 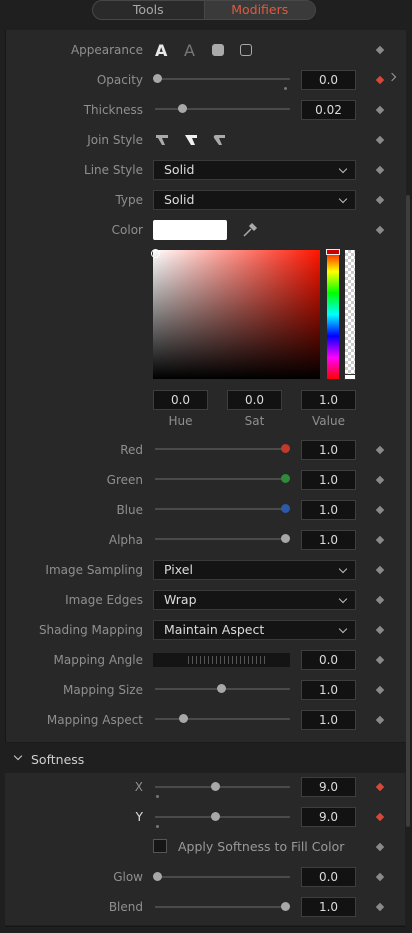 What do you see at coordinates (250, 230) in the screenshot?
I see `eyedropper-icon` at bounding box center [250, 230].